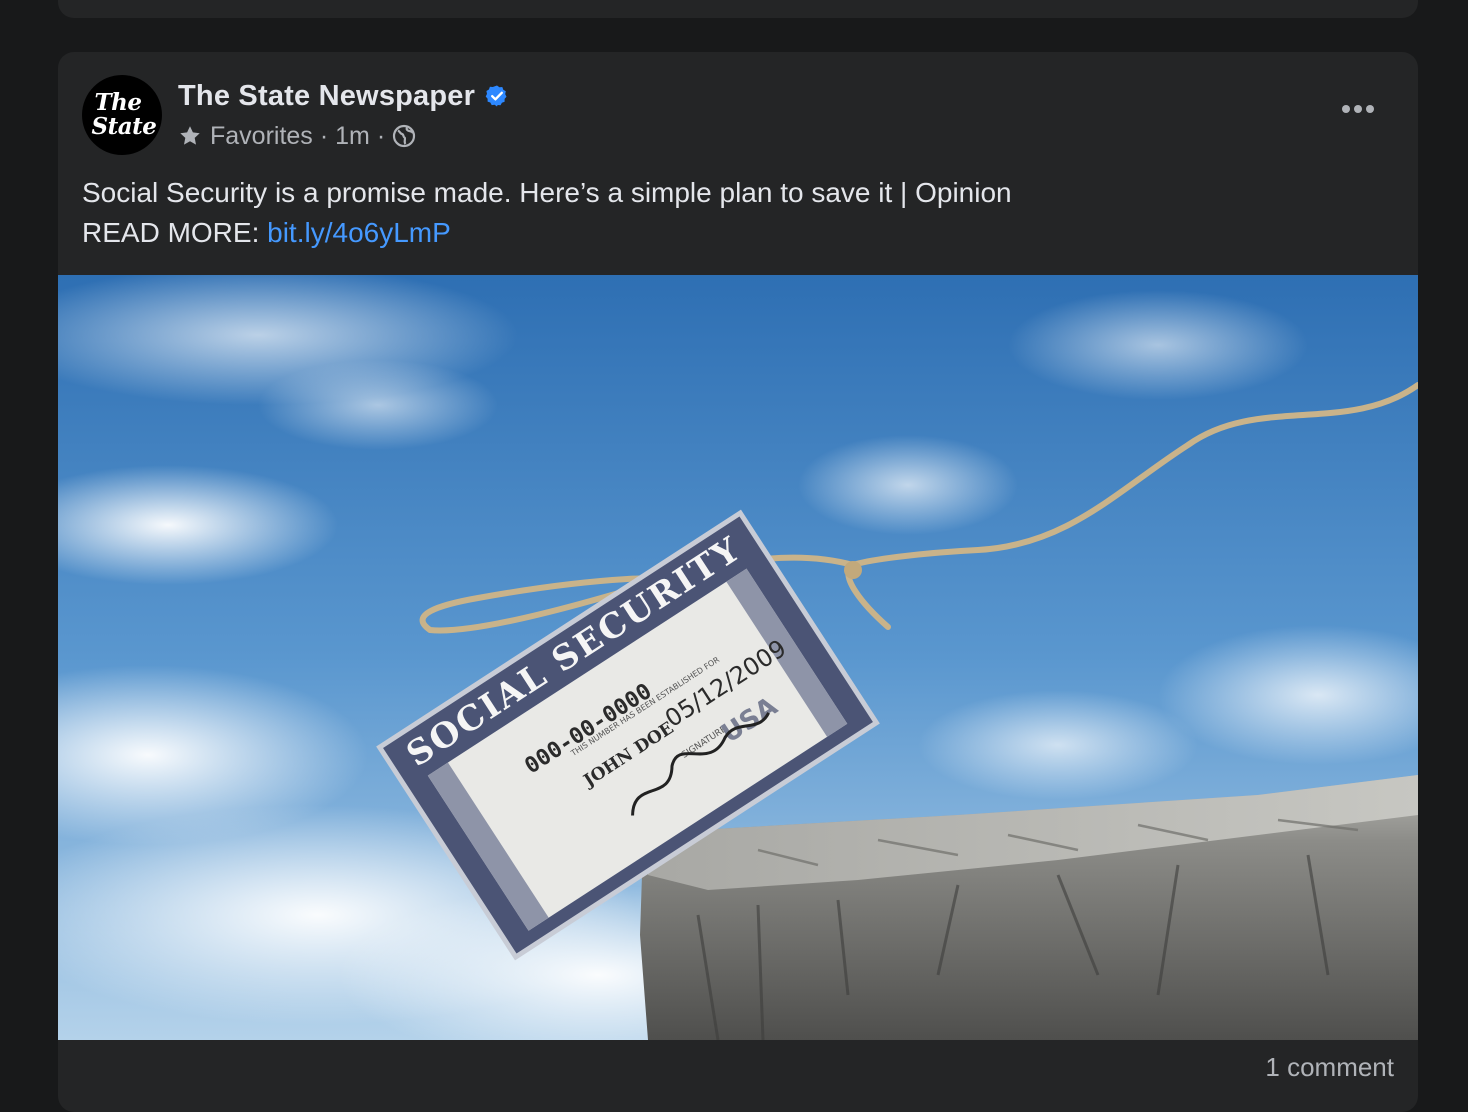 Image resolution: width=1468 pixels, height=1112 pixels. What do you see at coordinates (190, 135) in the screenshot?
I see `star-icon` at bounding box center [190, 135].